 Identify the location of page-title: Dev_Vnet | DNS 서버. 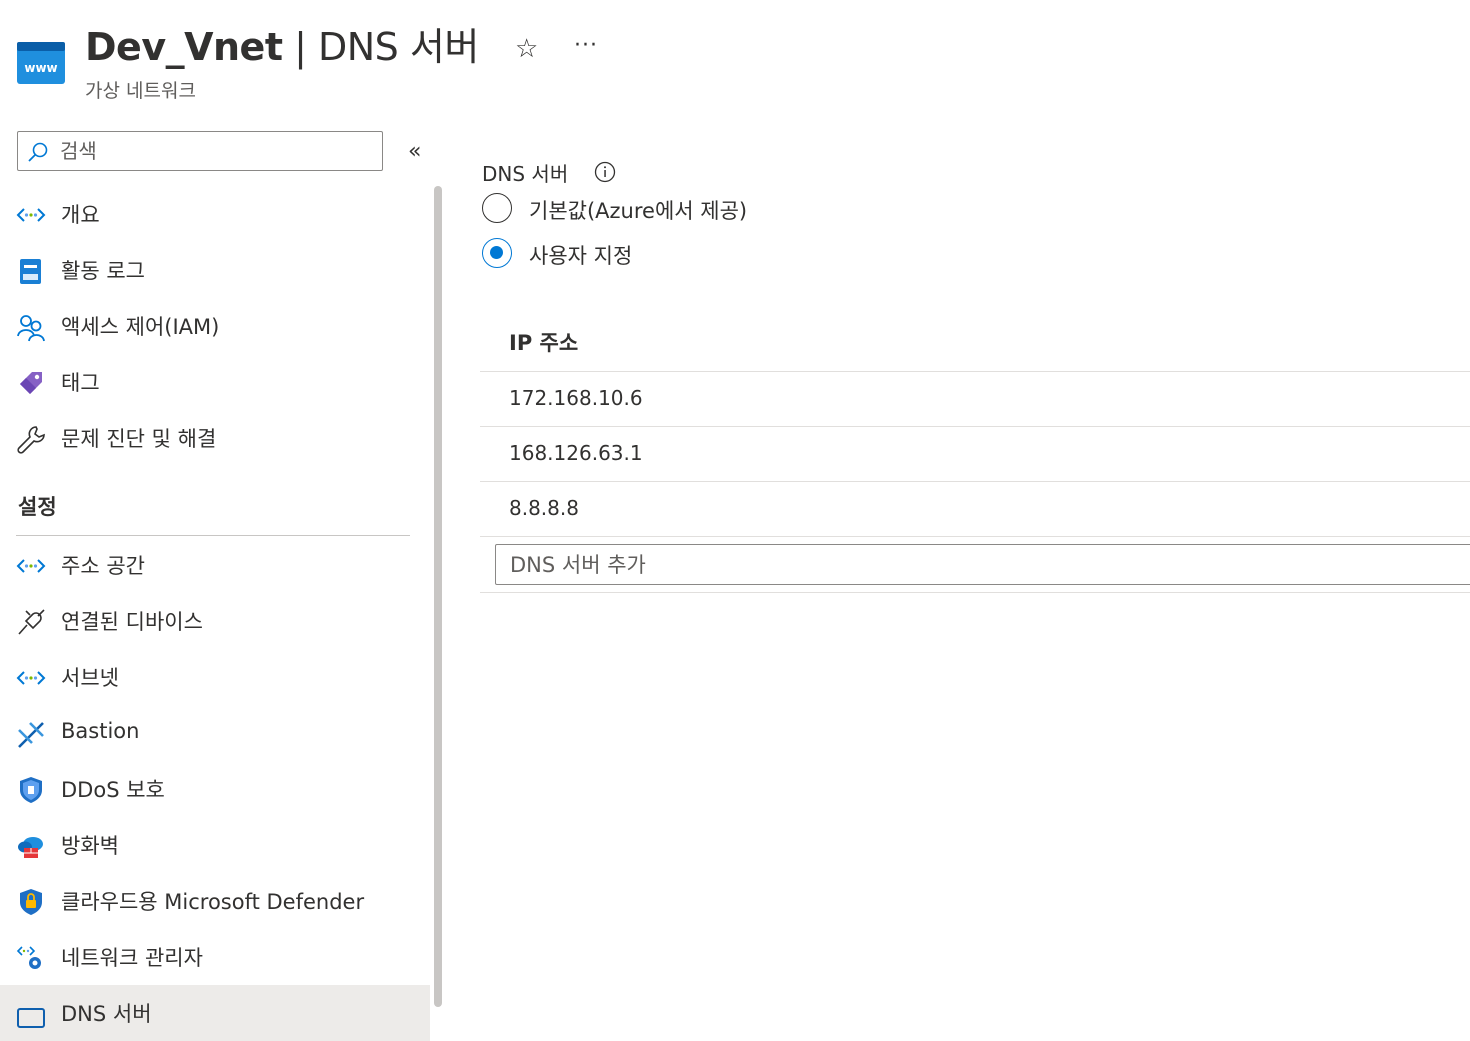
(282, 47).